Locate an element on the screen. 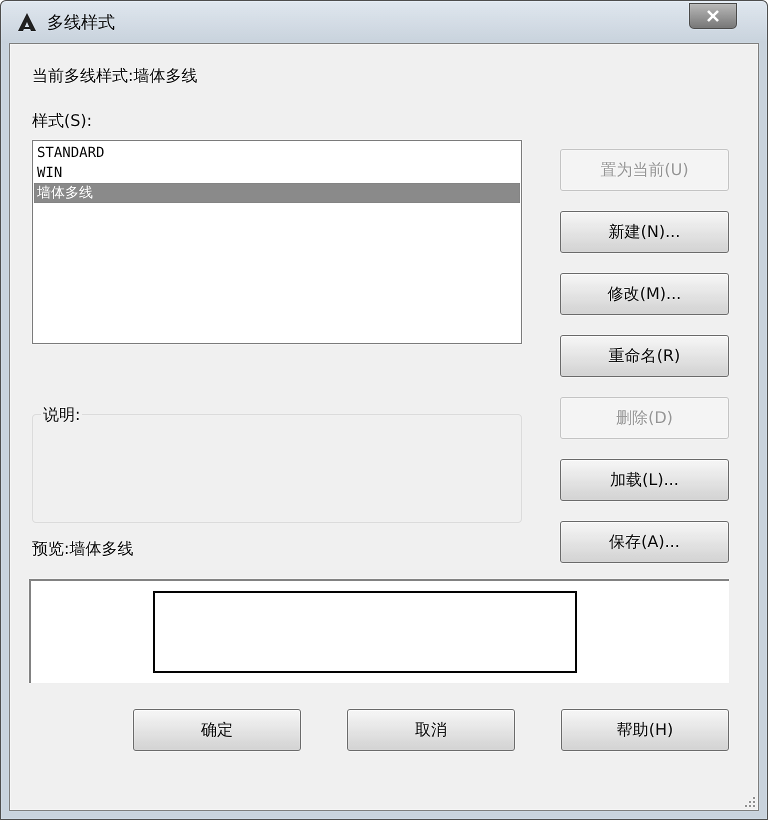  preview-label: 预览:墙体多线 is located at coordinates (83, 549).